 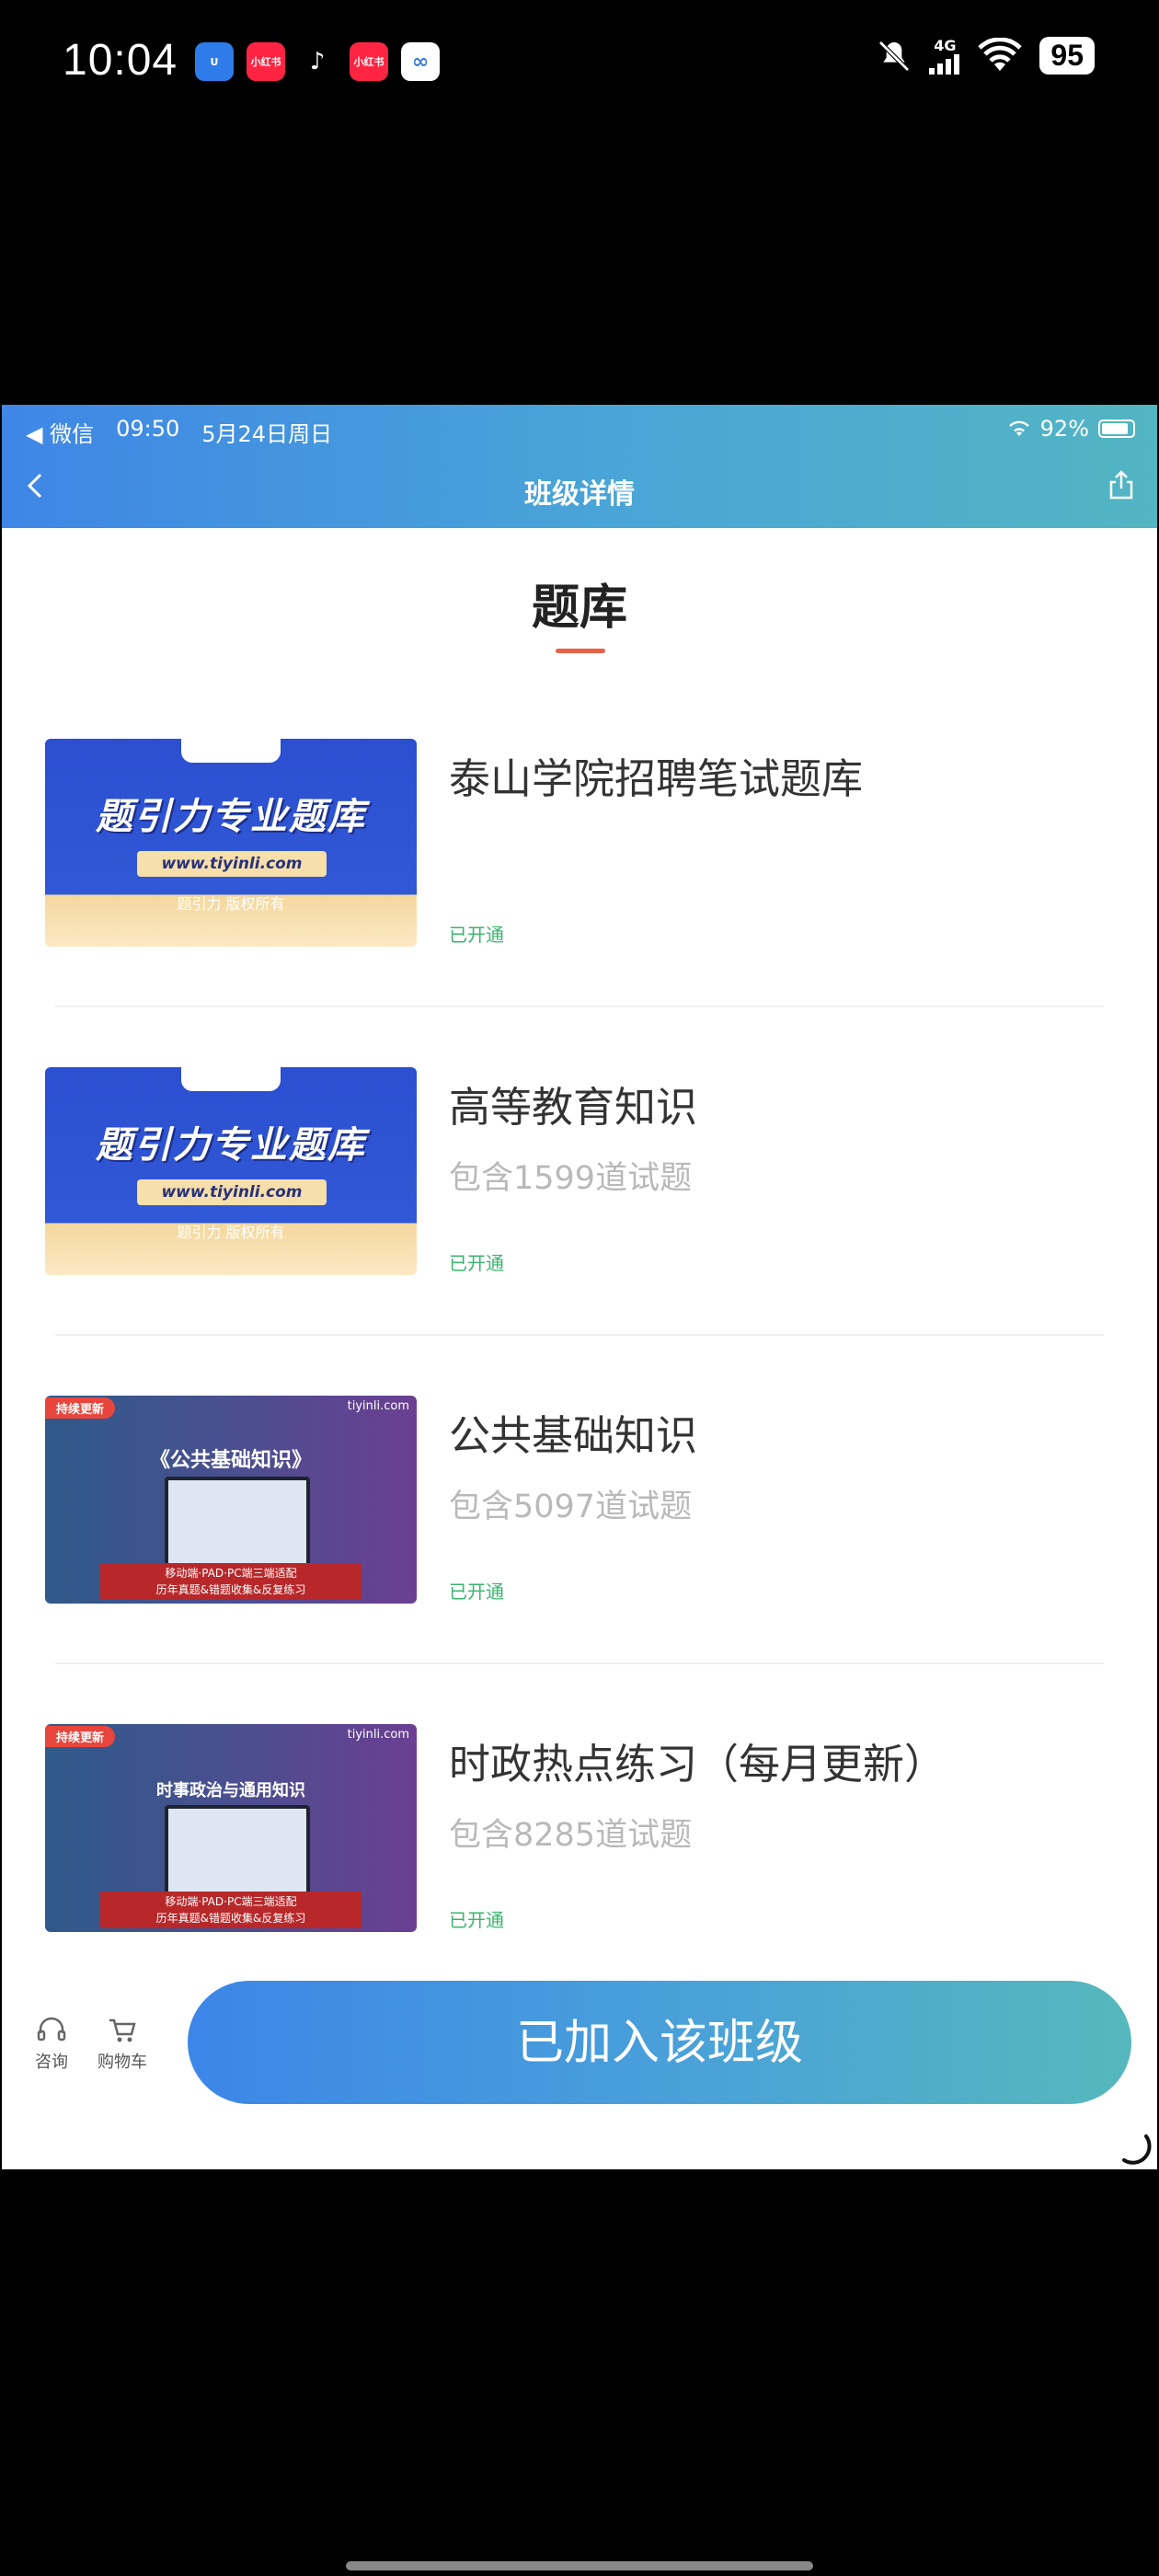 I want to click on item-title: 高等教育知识, so click(x=573, y=1107).